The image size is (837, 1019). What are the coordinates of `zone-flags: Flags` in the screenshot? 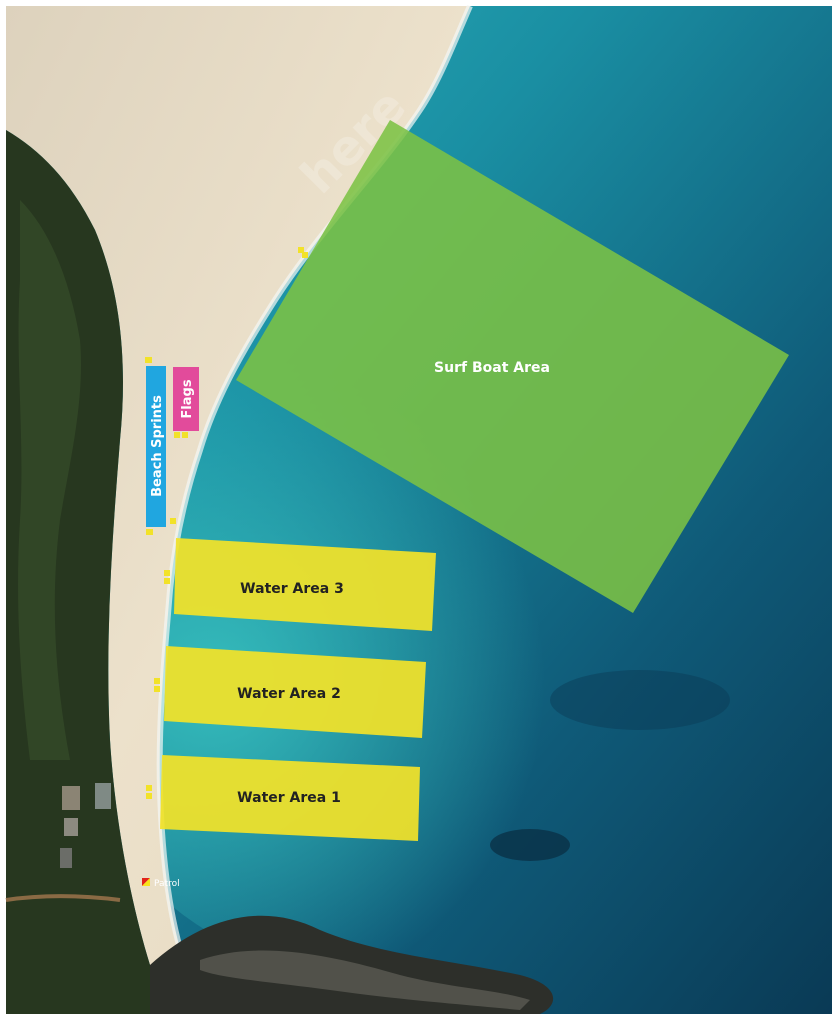 It's located at (186, 399).